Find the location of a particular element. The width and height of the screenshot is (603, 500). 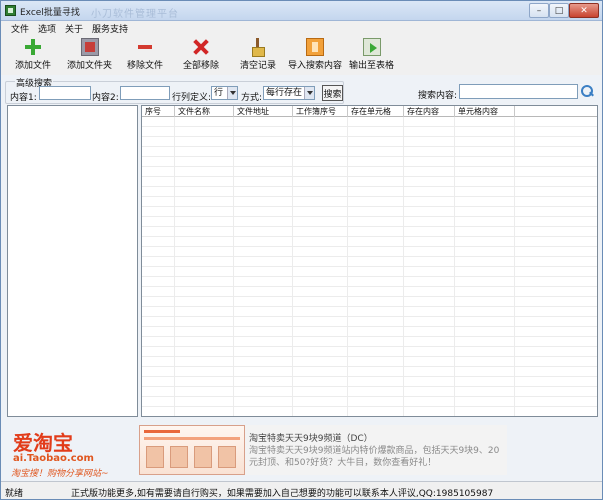

import-search-button: 导入搜索内容 is located at coordinates (315, 56).